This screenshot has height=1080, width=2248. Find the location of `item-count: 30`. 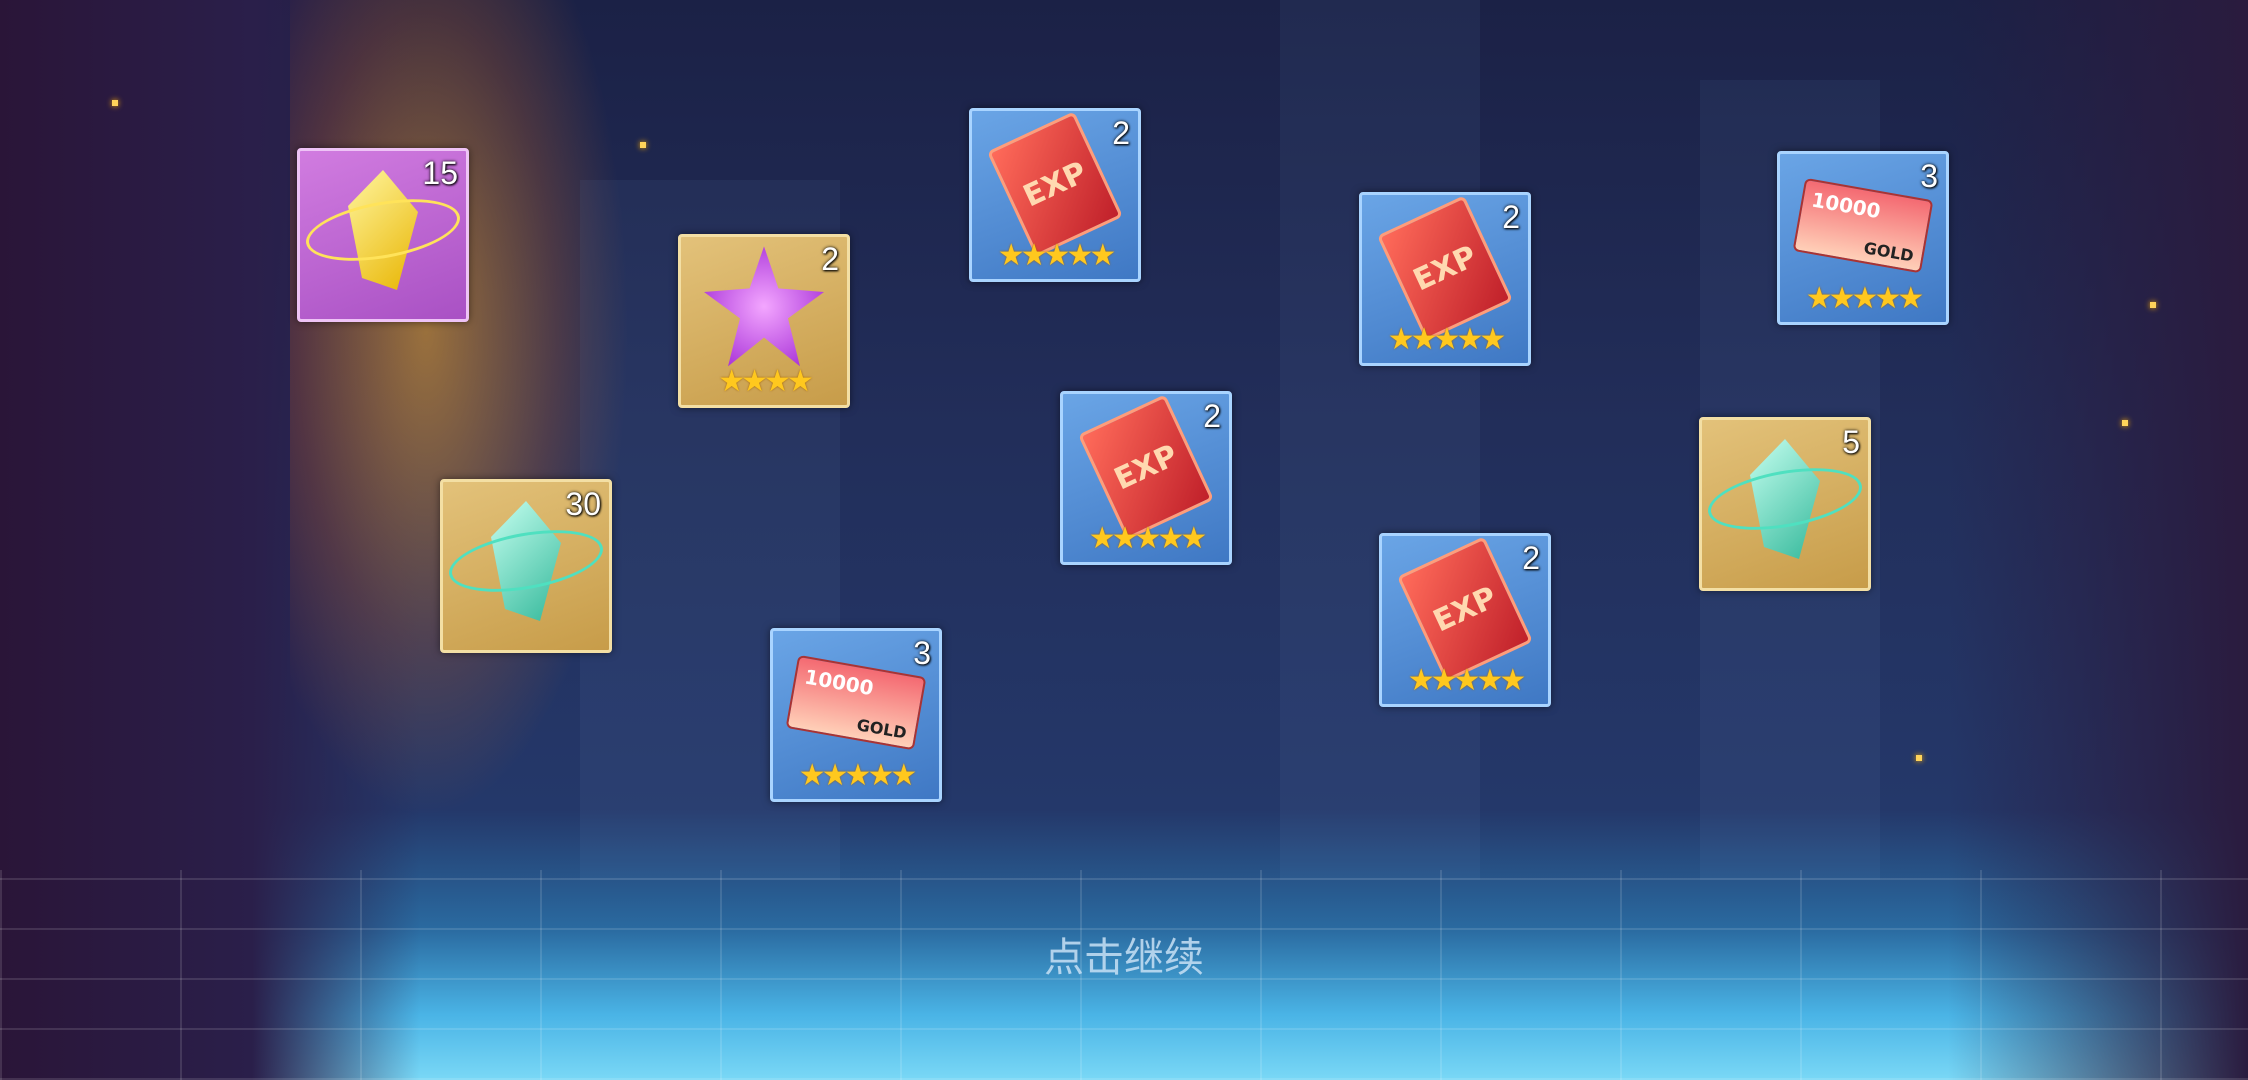

item-count: 30 is located at coordinates (583, 504).